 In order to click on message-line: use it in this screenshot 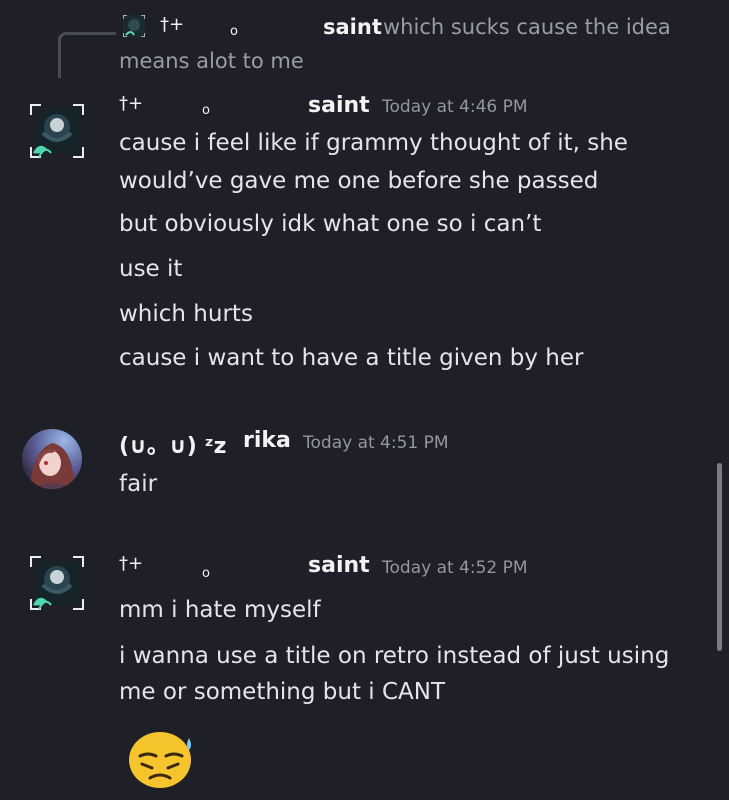, I will do `click(151, 269)`.